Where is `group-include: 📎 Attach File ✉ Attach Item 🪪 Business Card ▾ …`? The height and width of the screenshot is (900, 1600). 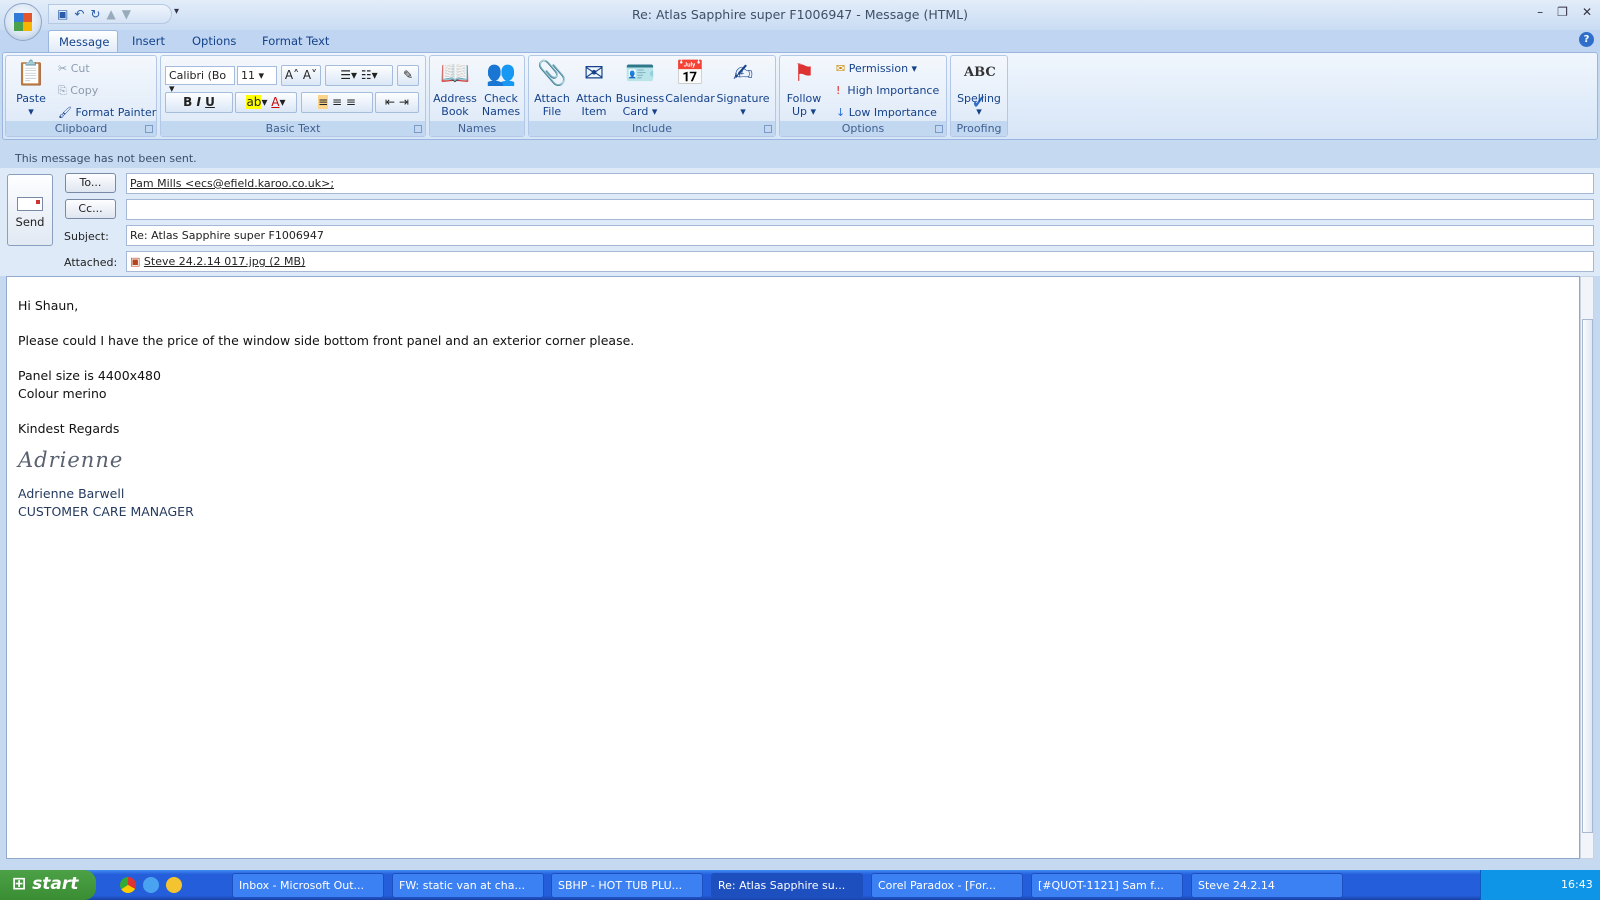 group-include: 📎 Attach File ✉ Attach Item 🪪 Business Card ▾ … is located at coordinates (652, 96).